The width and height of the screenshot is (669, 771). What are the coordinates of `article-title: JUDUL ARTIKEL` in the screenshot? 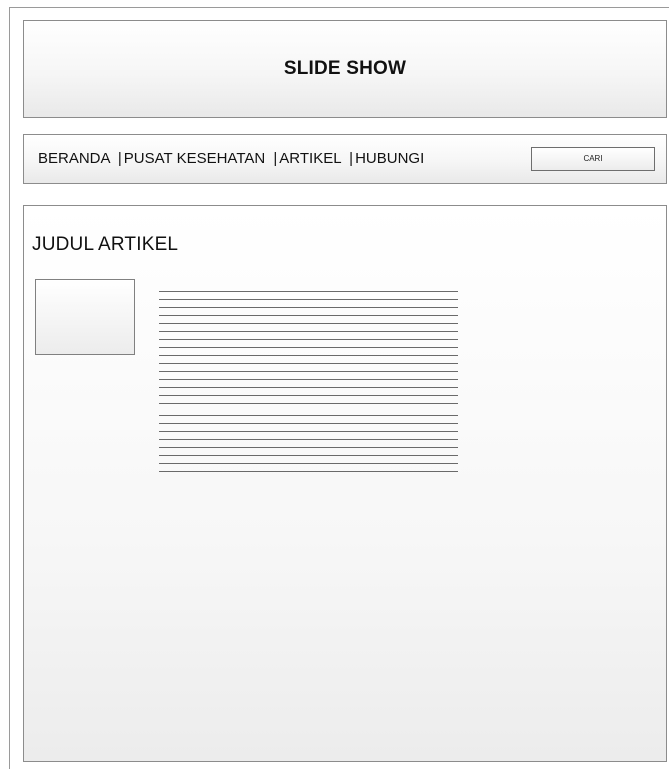 It's located at (105, 244).